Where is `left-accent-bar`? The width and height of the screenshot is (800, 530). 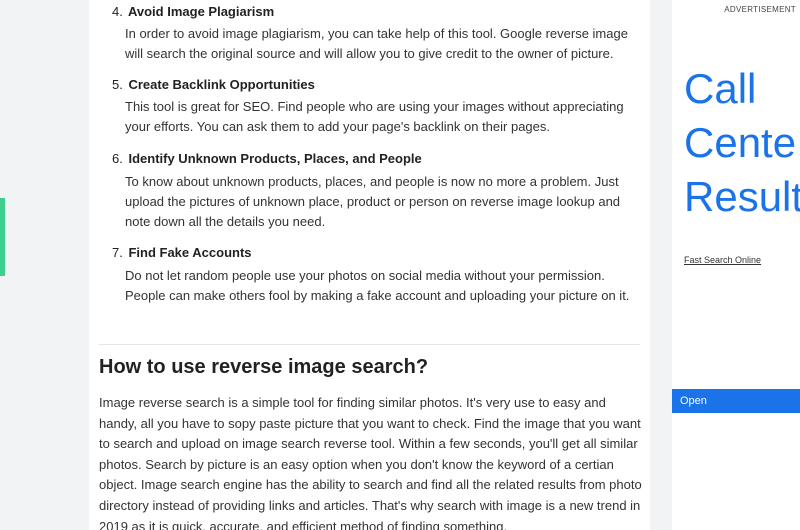
left-accent-bar is located at coordinates (2, 237).